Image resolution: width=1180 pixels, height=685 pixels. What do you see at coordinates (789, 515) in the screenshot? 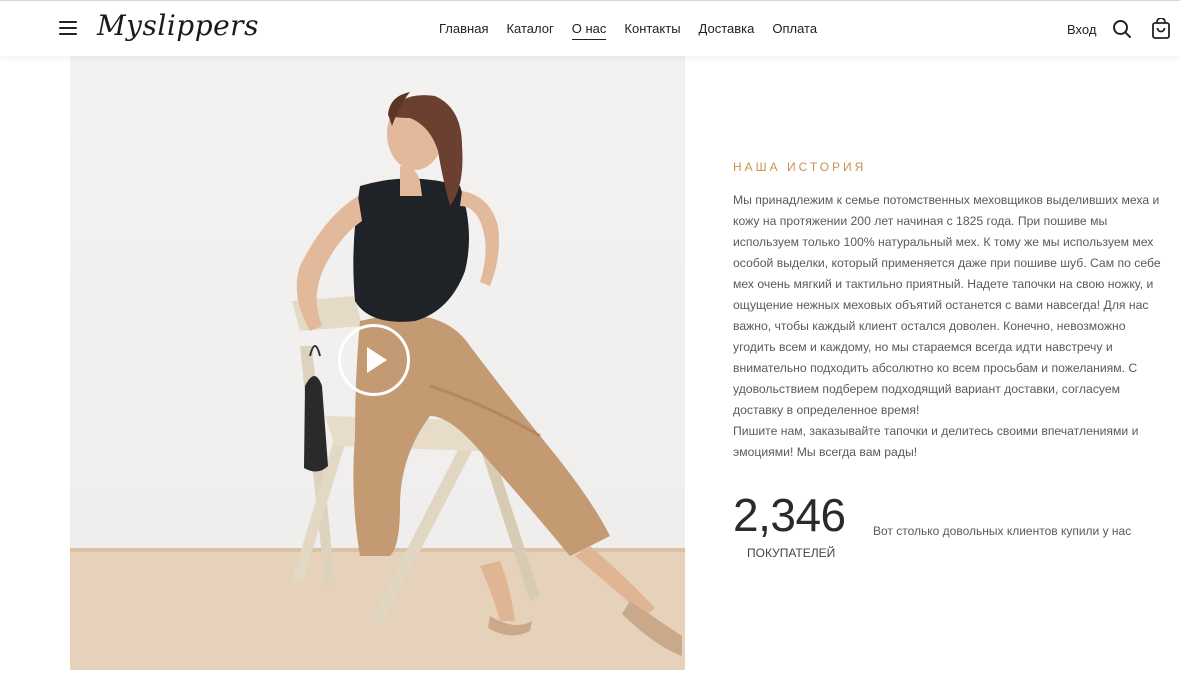
I see `customers-count: 2,346` at bounding box center [789, 515].